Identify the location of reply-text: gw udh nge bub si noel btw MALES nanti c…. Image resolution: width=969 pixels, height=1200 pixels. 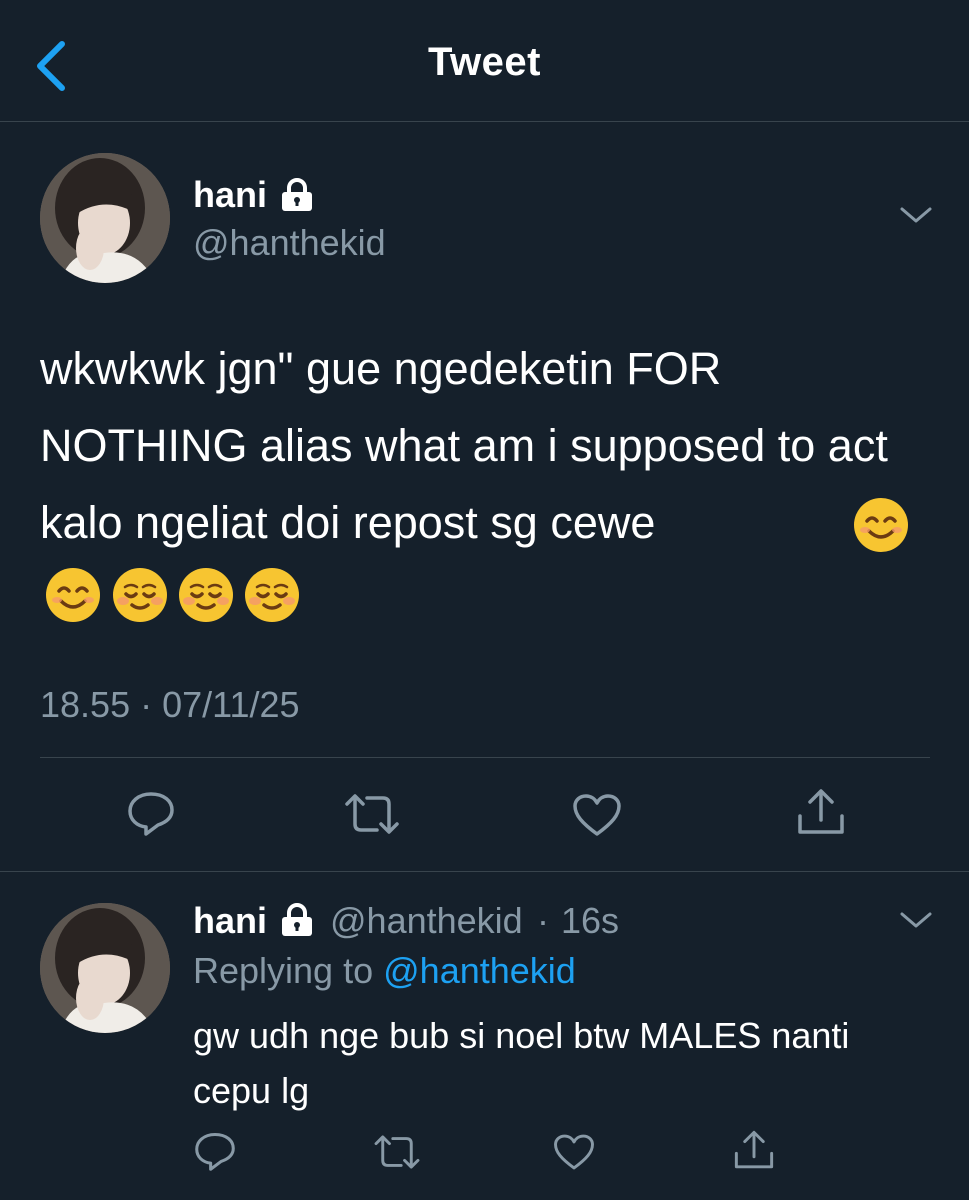
(521, 1063).